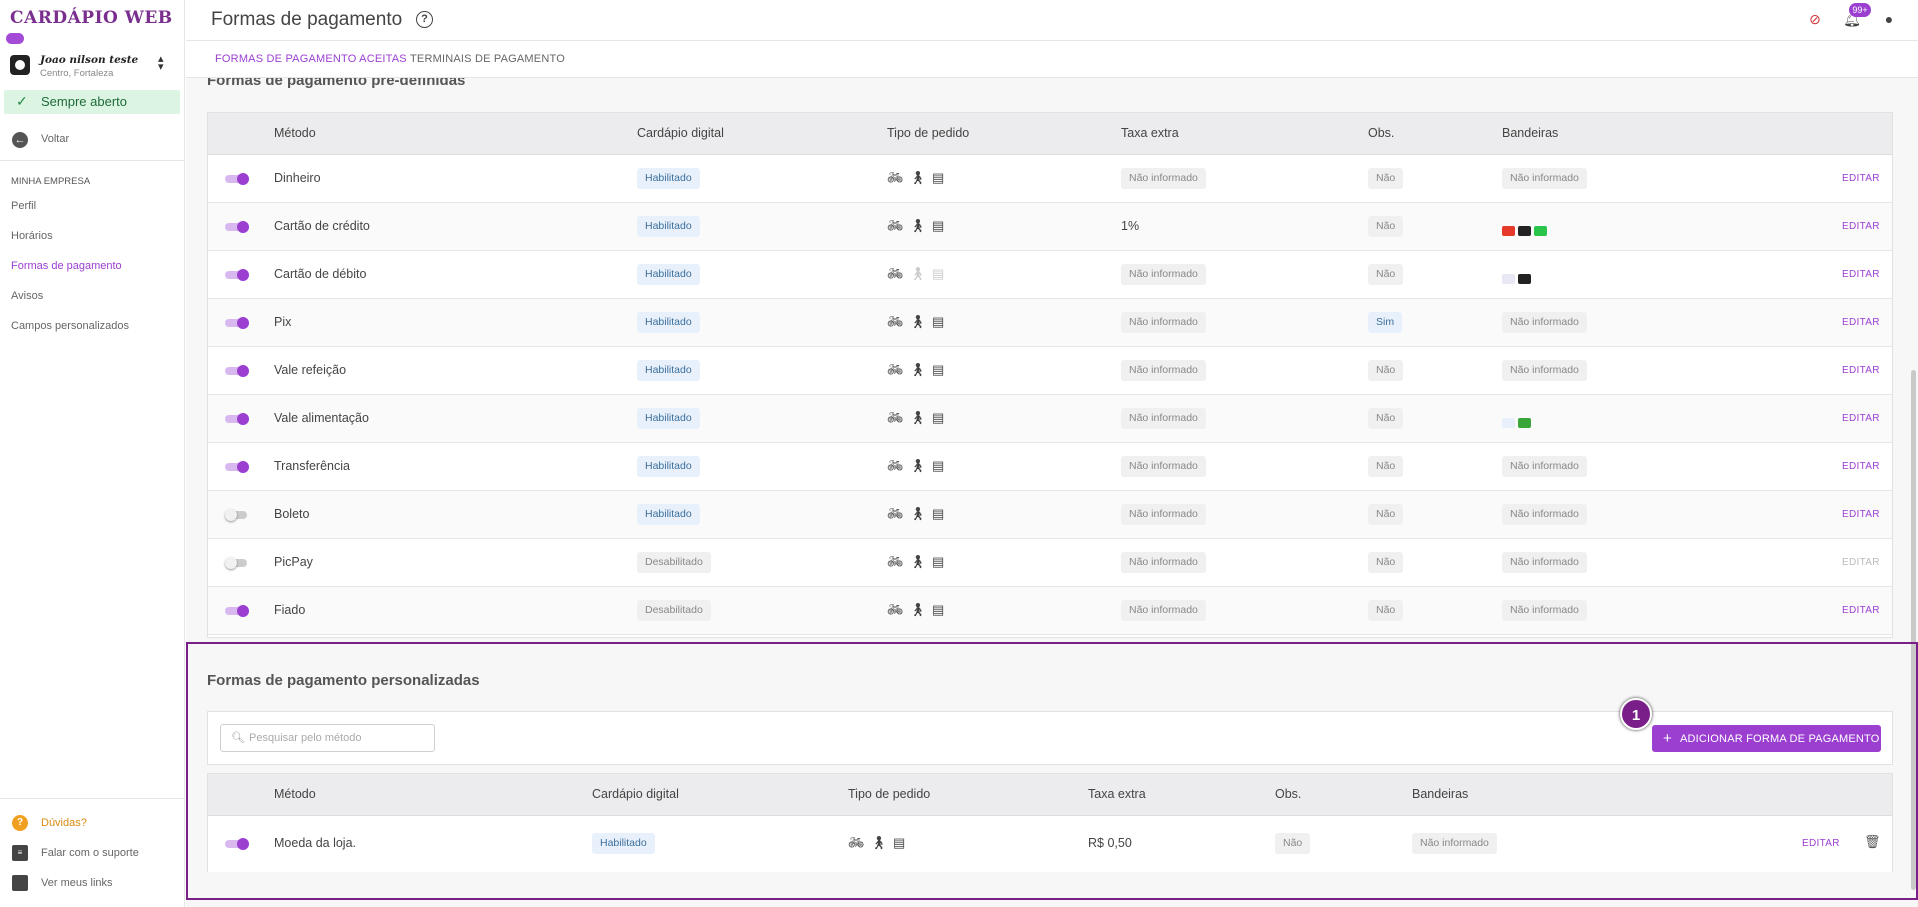  What do you see at coordinates (94, 854) in the screenshot?
I see `support-link: ≡ Falar com o suporte` at bounding box center [94, 854].